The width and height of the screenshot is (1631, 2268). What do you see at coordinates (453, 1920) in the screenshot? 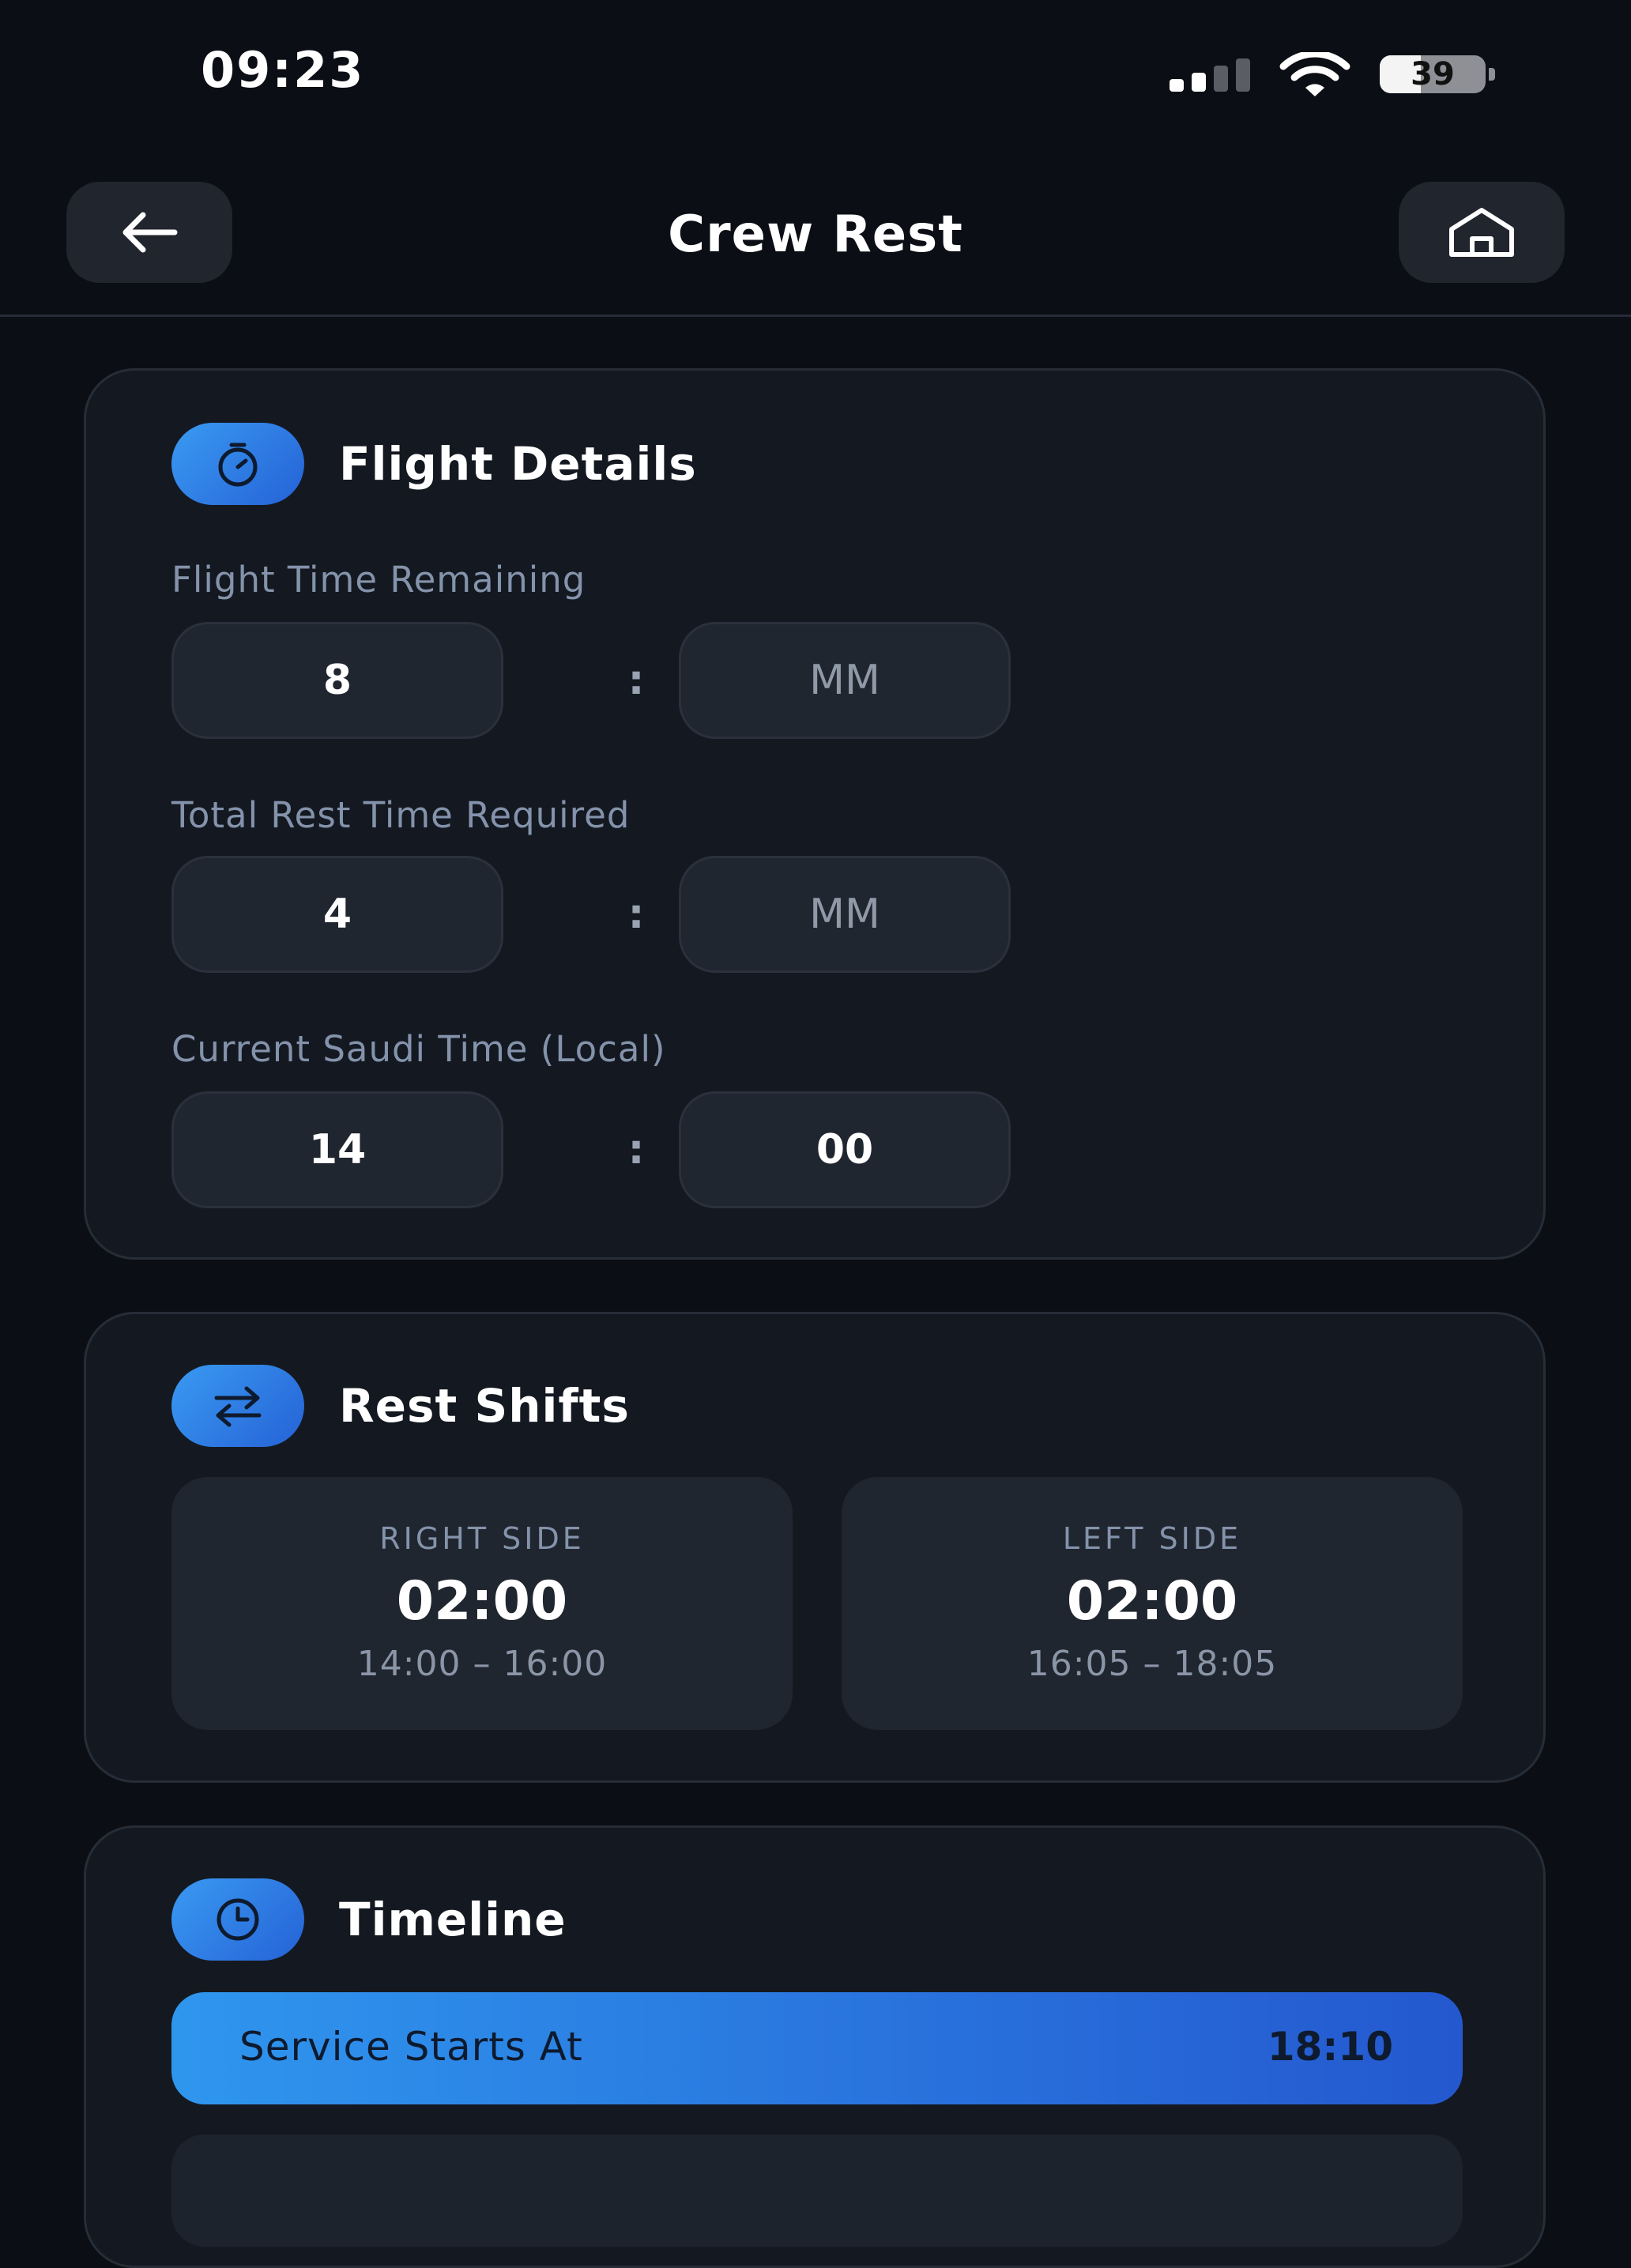
I see `timeline-title: Timeline` at bounding box center [453, 1920].